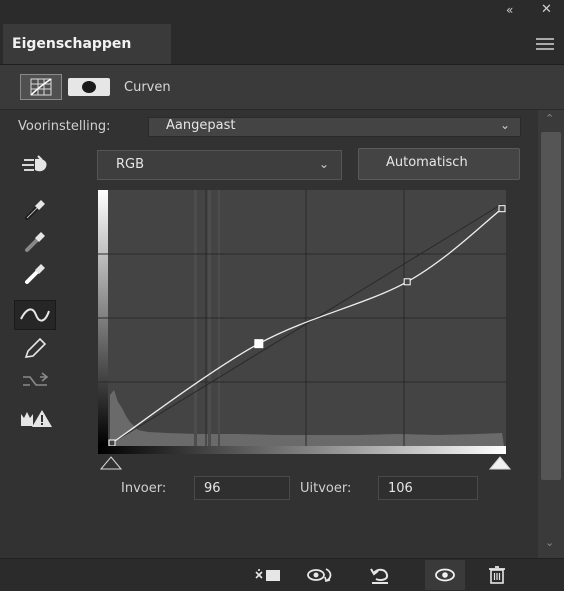  Describe the element at coordinates (545, 44) in the screenshot. I see `panel-menu-icon` at that location.